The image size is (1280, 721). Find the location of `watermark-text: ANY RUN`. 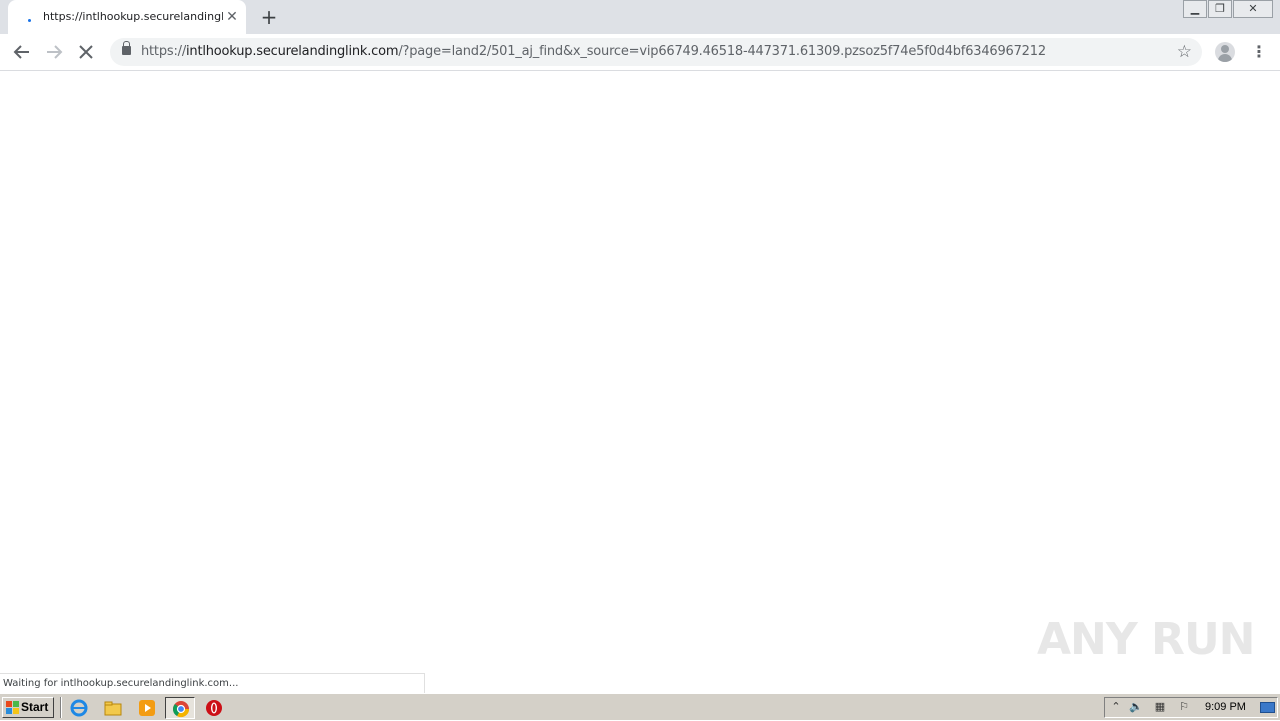

watermark-text: ANY RUN is located at coordinates (1146, 639).